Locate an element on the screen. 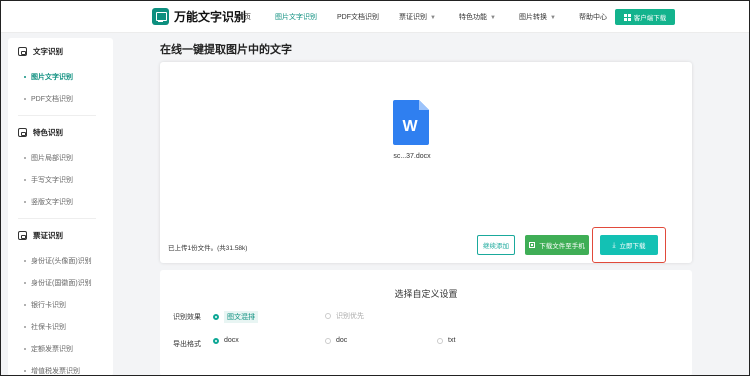 The height and width of the screenshot is (376, 750). download-to-phone-label: 下载文件至手机 is located at coordinates (562, 246).